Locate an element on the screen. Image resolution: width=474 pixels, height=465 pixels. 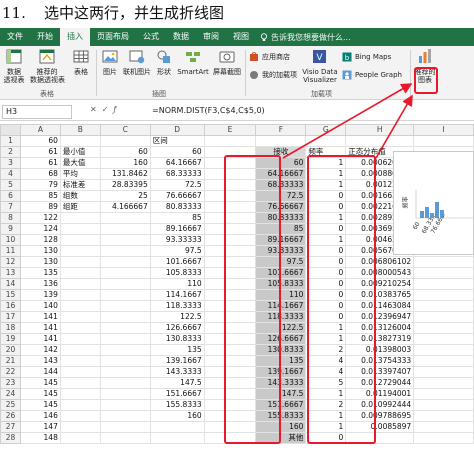
cell-h20: 0.01398003 is located at coordinates (380, 350).